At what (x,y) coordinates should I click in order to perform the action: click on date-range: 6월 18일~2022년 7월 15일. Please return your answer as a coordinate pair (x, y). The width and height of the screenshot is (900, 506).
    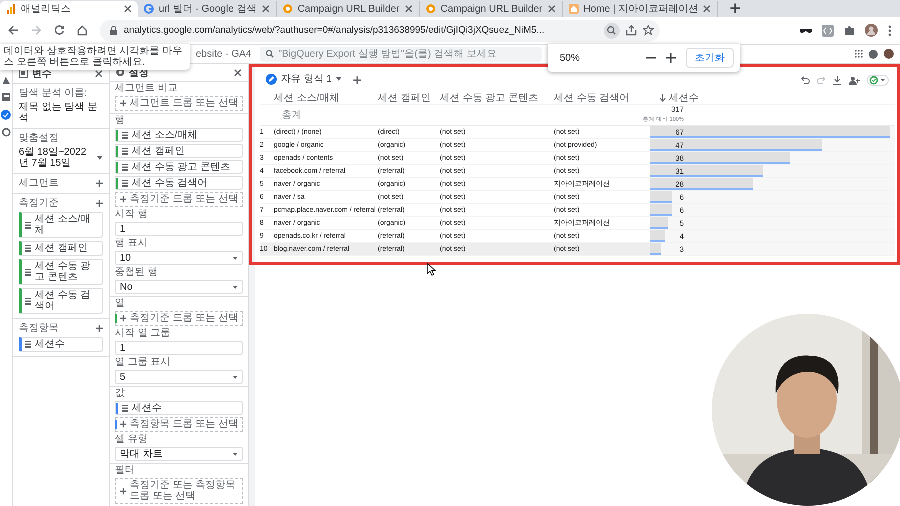
    Looking at the image, I should click on (57, 158).